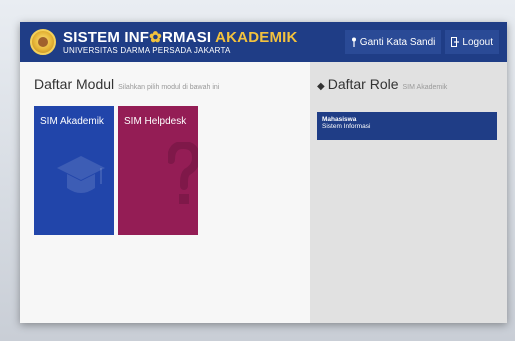 This screenshot has width=515, height=341. What do you see at coordinates (147, 50) in the screenshot?
I see `university-name: UNIVERSITAS DARMA PERSADA JAKARTA` at bounding box center [147, 50].